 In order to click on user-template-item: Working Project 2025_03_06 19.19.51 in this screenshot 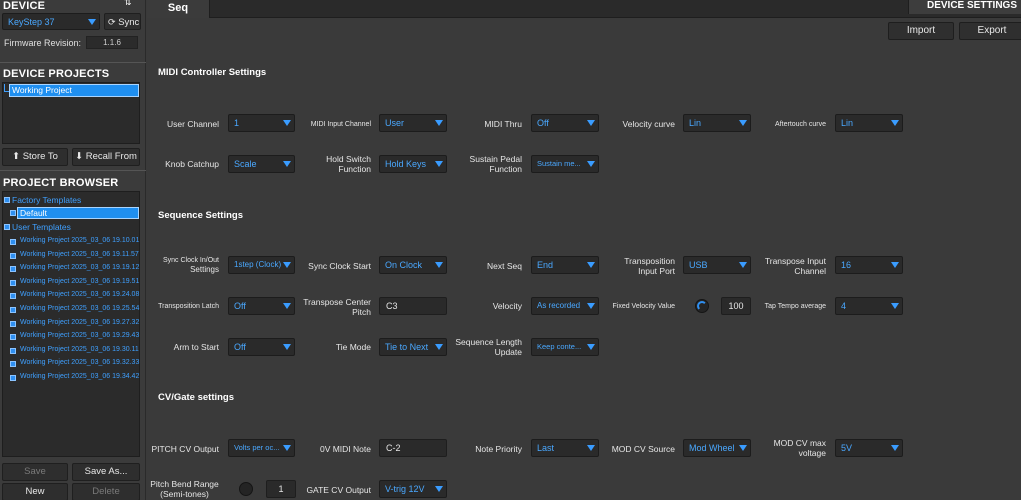, I will do `click(79, 281)`.